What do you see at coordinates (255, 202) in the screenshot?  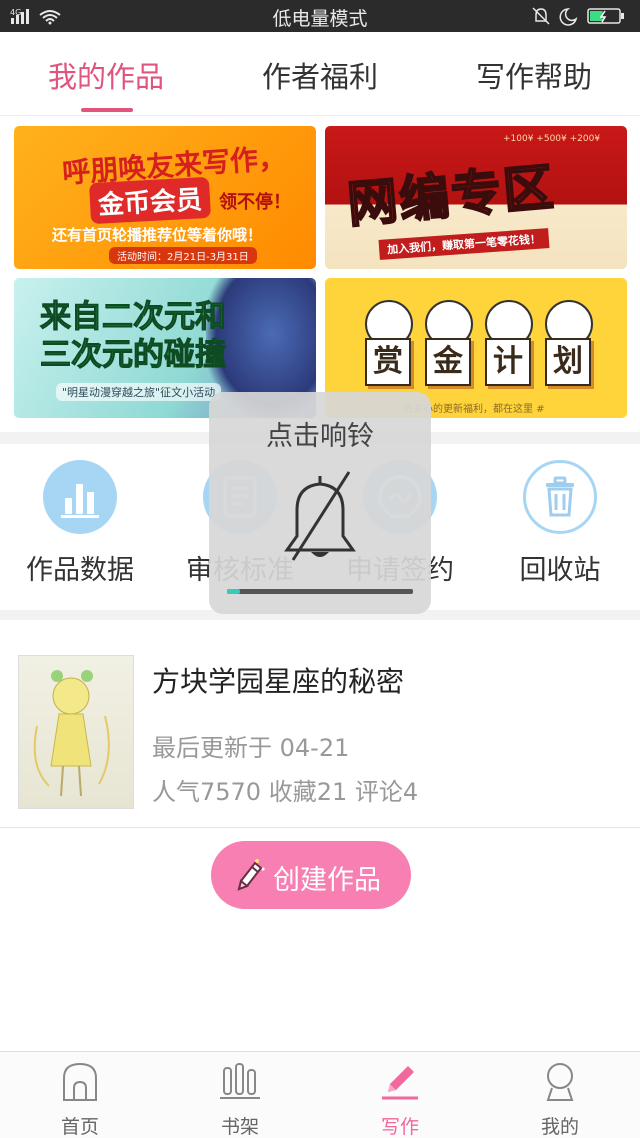 I see `banner-text: 领不停！` at bounding box center [255, 202].